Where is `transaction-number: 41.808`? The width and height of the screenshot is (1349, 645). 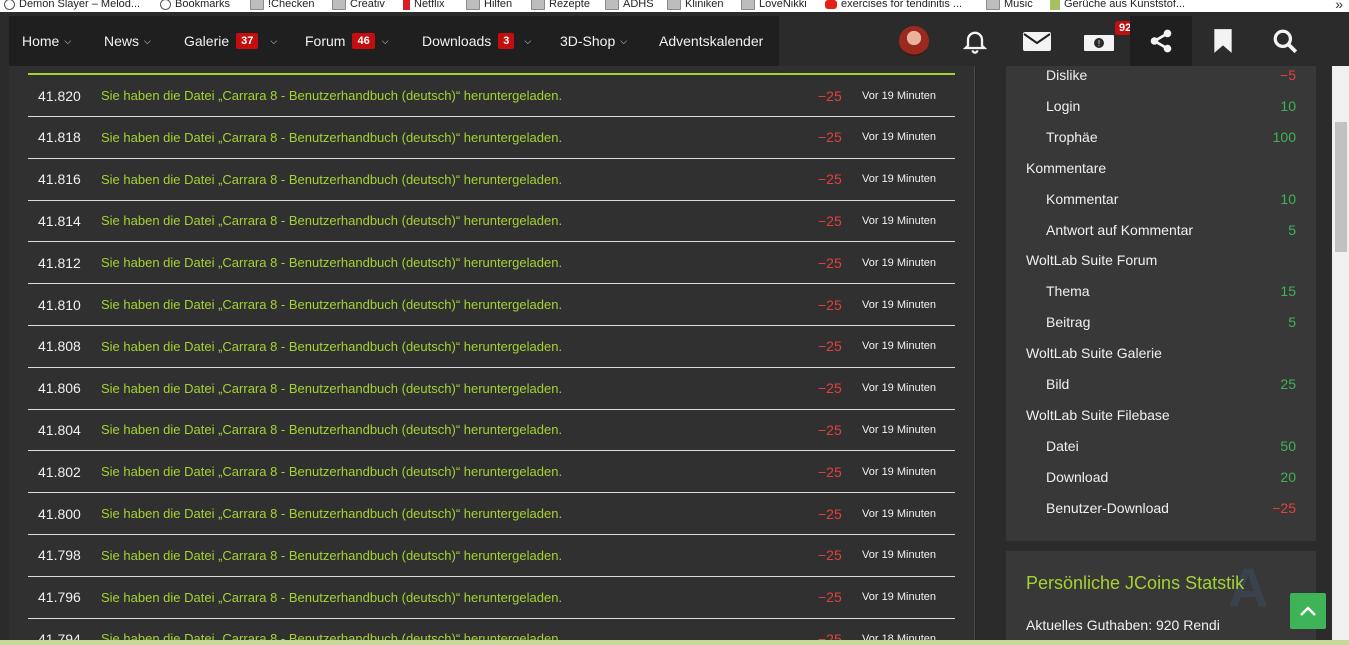
transaction-number: 41.808 is located at coordinates (59, 346).